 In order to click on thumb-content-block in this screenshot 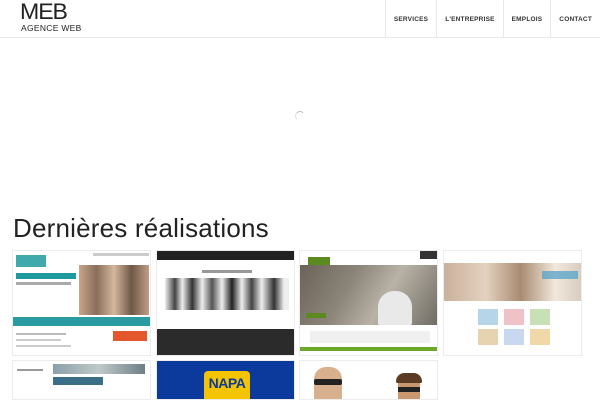, I will do `click(370, 337)`.